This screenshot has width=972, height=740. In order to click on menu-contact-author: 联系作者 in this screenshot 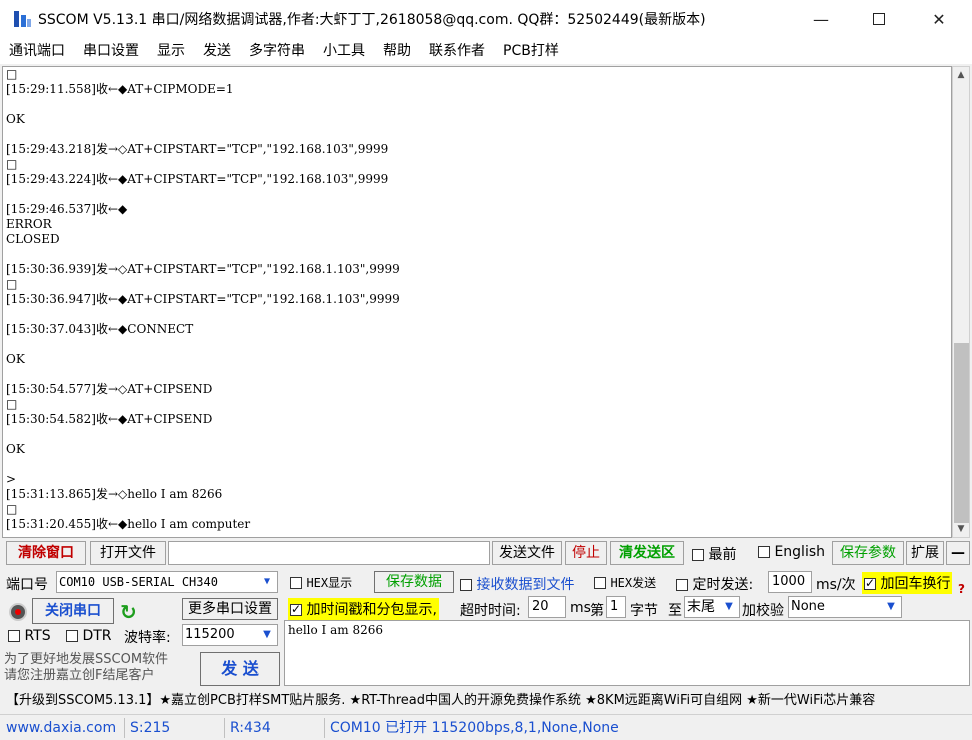, I will do `click(457, 51)`.